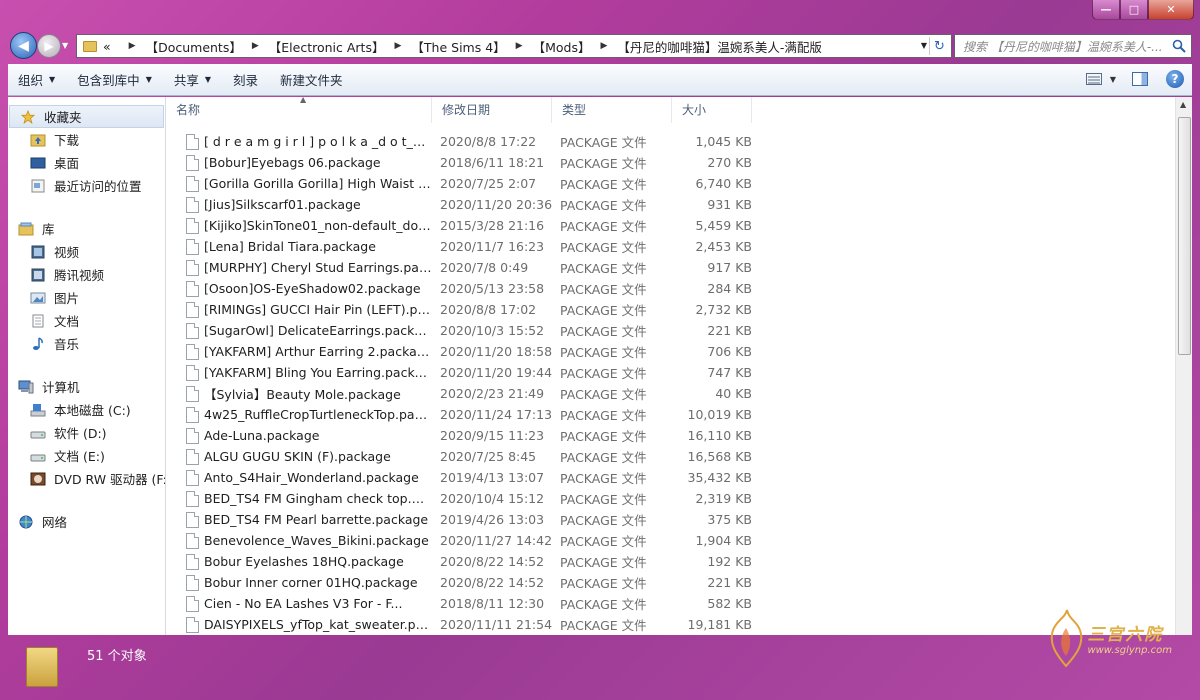 The width and height of the screenshot is (1200, 700). I want to click on burn-button: 刻录, so click(245, 79).